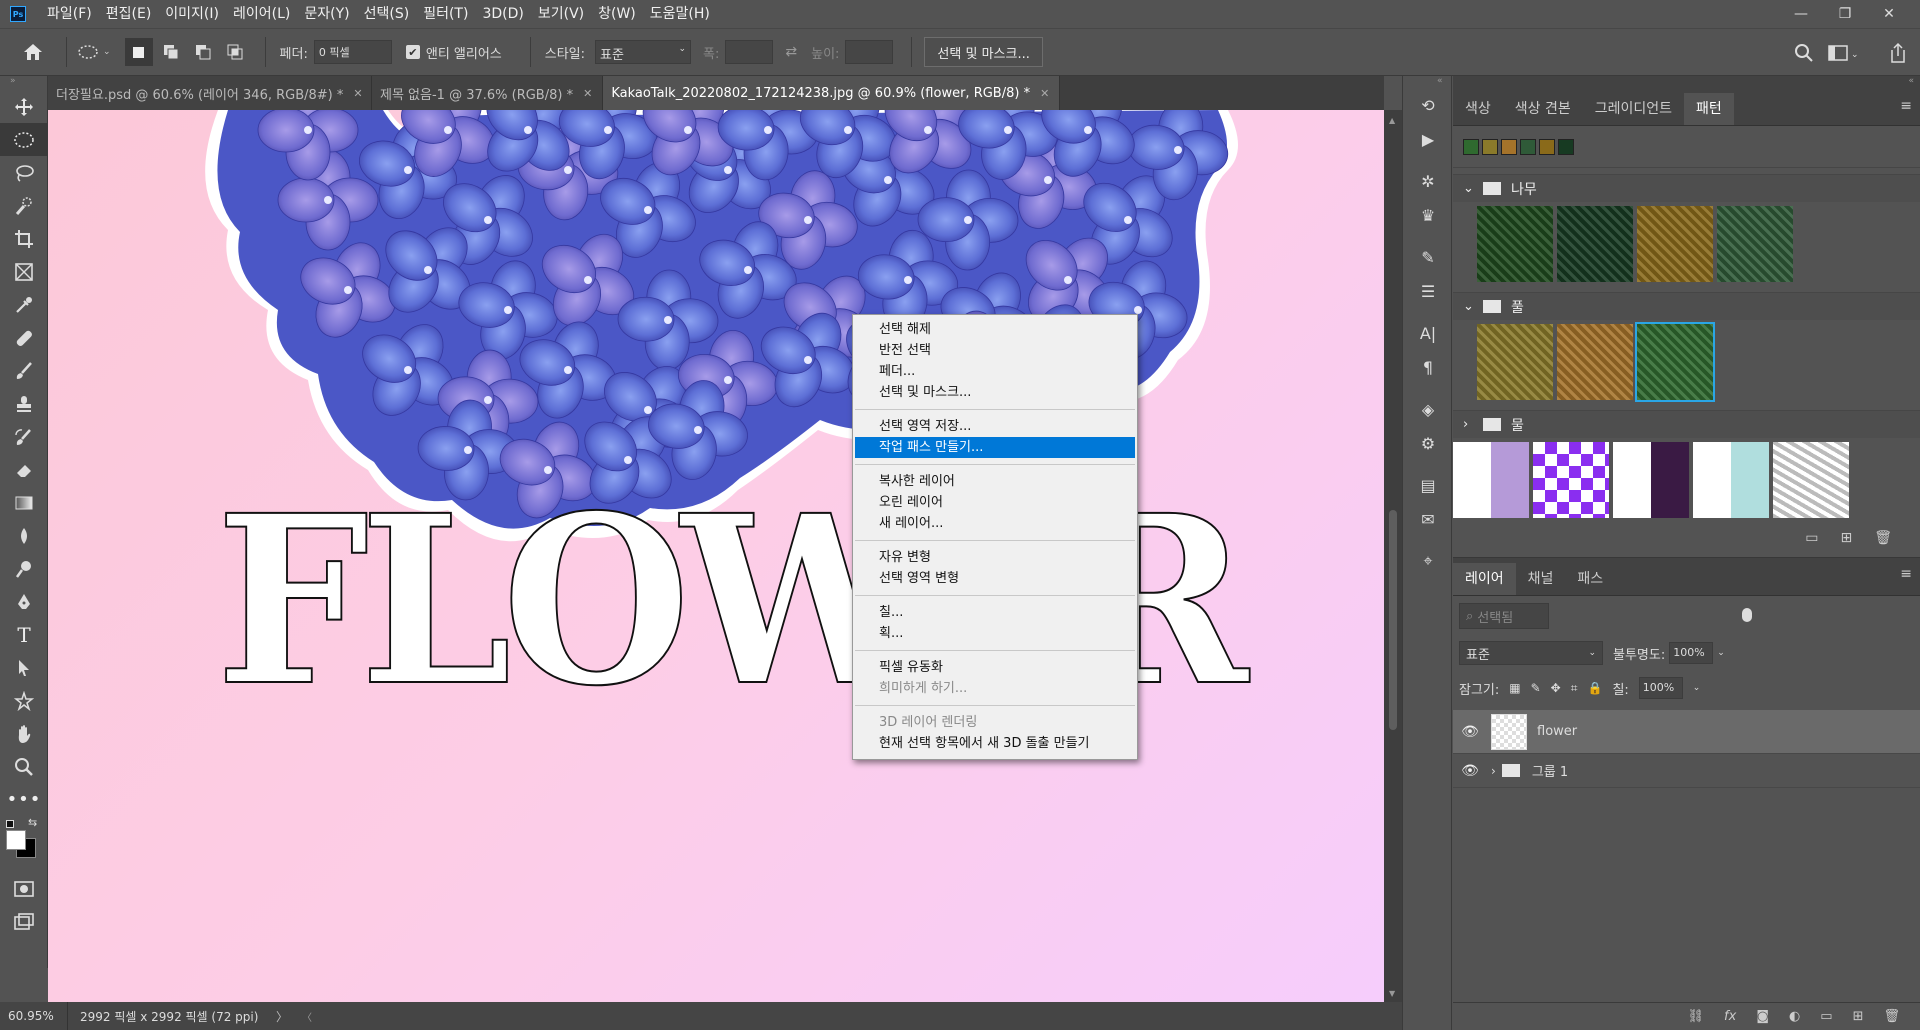 The height and width of the screenshot is (1030, 1920). I want to click on info-panel-icon: ▤, so click(1428, 485).